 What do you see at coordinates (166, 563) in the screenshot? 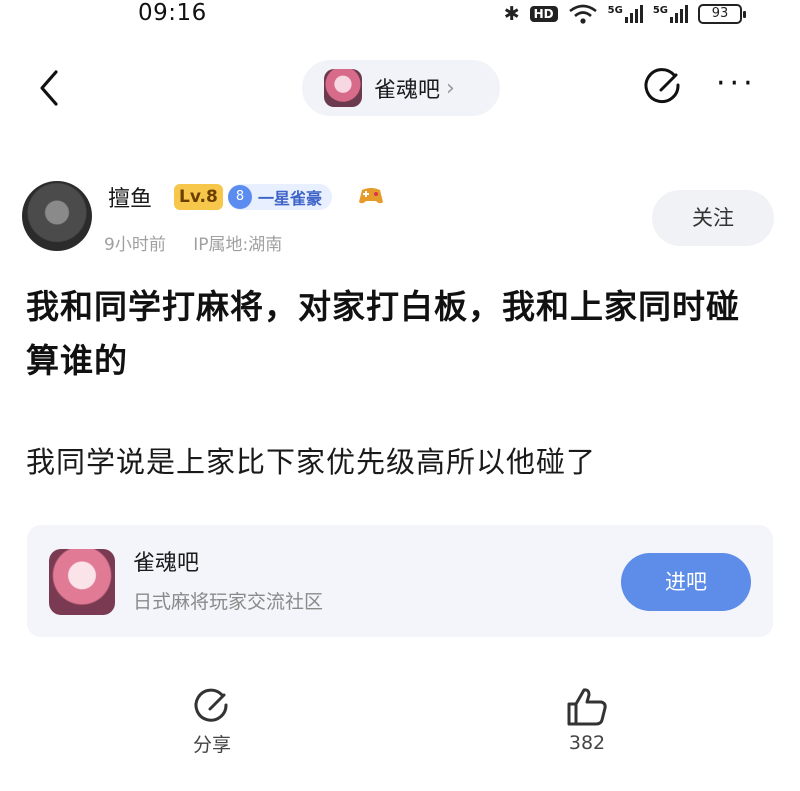
I see `forum-card-name: 雀魂吧` at bounding box center [166, 563].